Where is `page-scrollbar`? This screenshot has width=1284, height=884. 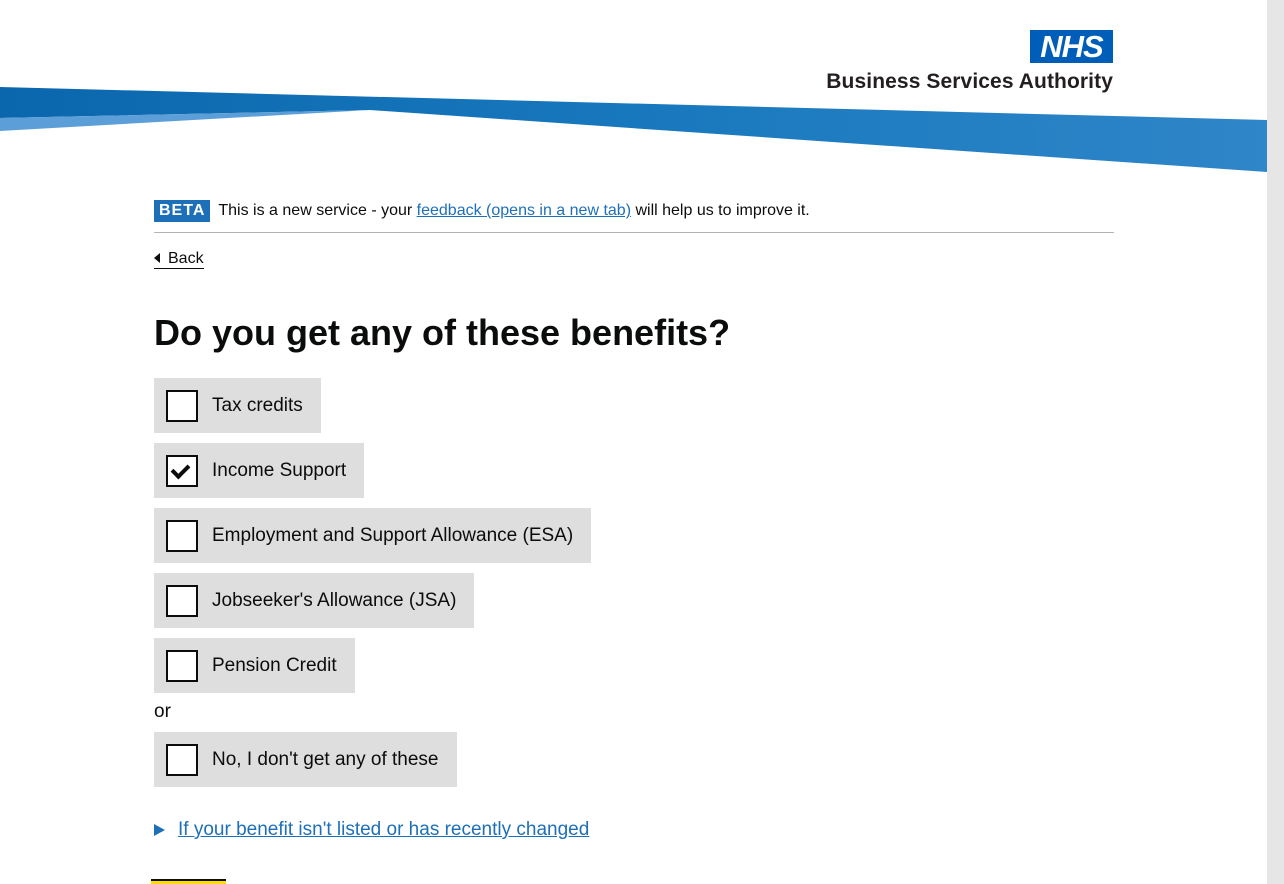
page-scrollbar is located at coordinates (1275, 442).